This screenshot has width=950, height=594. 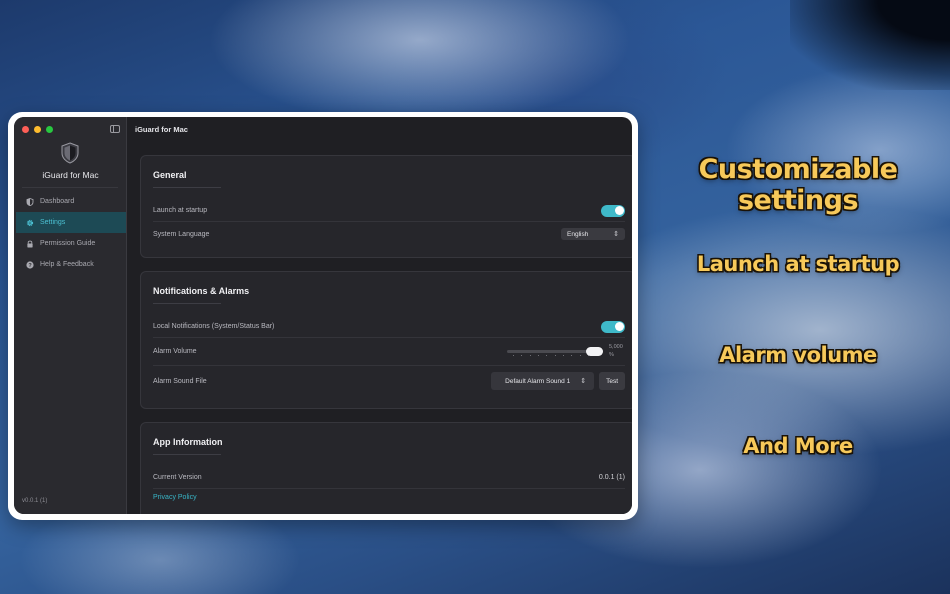 What do you see at coordinates (389, 327) in the screenshot?
I see `local-notifications-row: Local Notifications (System/Status Bar)` at bounding box center [389, 327].